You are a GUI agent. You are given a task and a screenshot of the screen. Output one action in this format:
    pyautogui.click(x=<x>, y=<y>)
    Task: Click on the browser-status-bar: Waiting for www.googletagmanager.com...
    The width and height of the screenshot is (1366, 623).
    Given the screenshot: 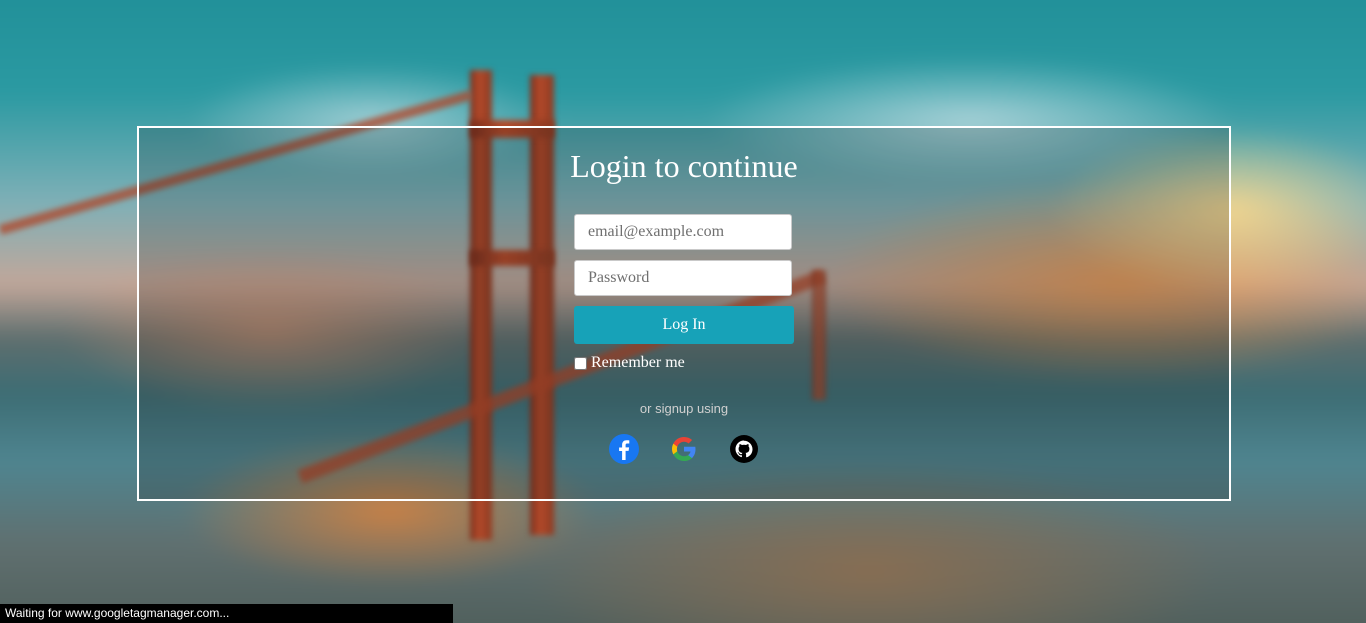 What is the action you would take?
    pyautogui.click(x=226, y=613)
    